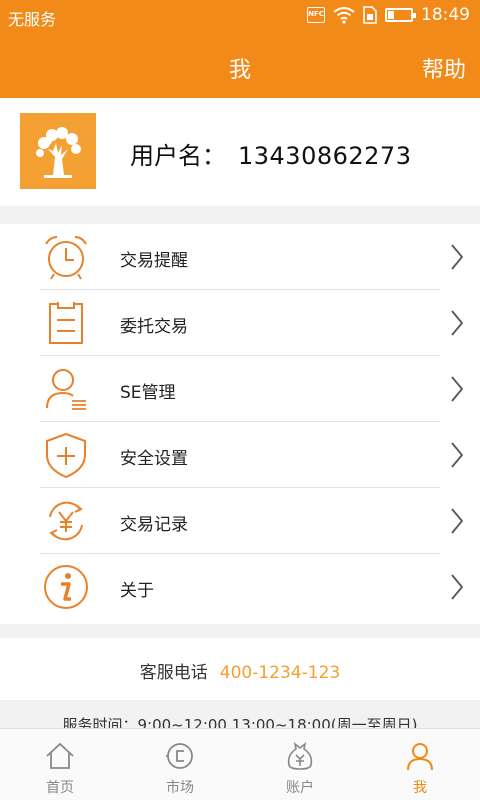  Describe the element at coordinates (420, 788) in the screenshot. I see `tab-label: 我` at that location.